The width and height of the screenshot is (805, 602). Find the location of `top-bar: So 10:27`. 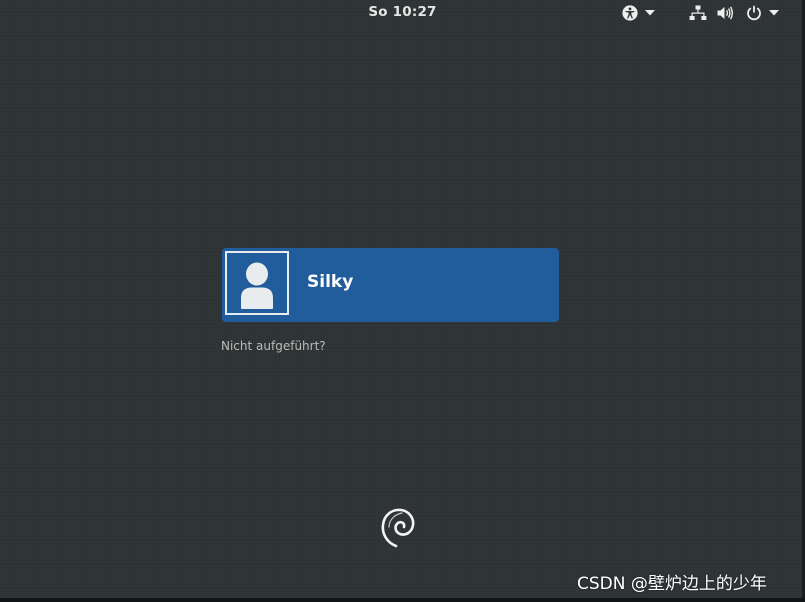

top-bar: So 10:27 is located at coordinates (402, 13).